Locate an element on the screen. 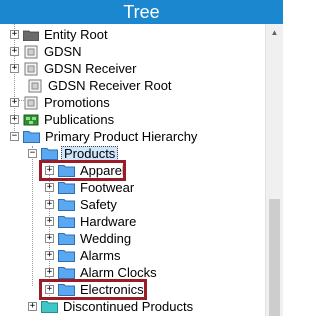 This screenshot has height=316, width=320. panel-header: Tree is located at coordinates (141, 12).